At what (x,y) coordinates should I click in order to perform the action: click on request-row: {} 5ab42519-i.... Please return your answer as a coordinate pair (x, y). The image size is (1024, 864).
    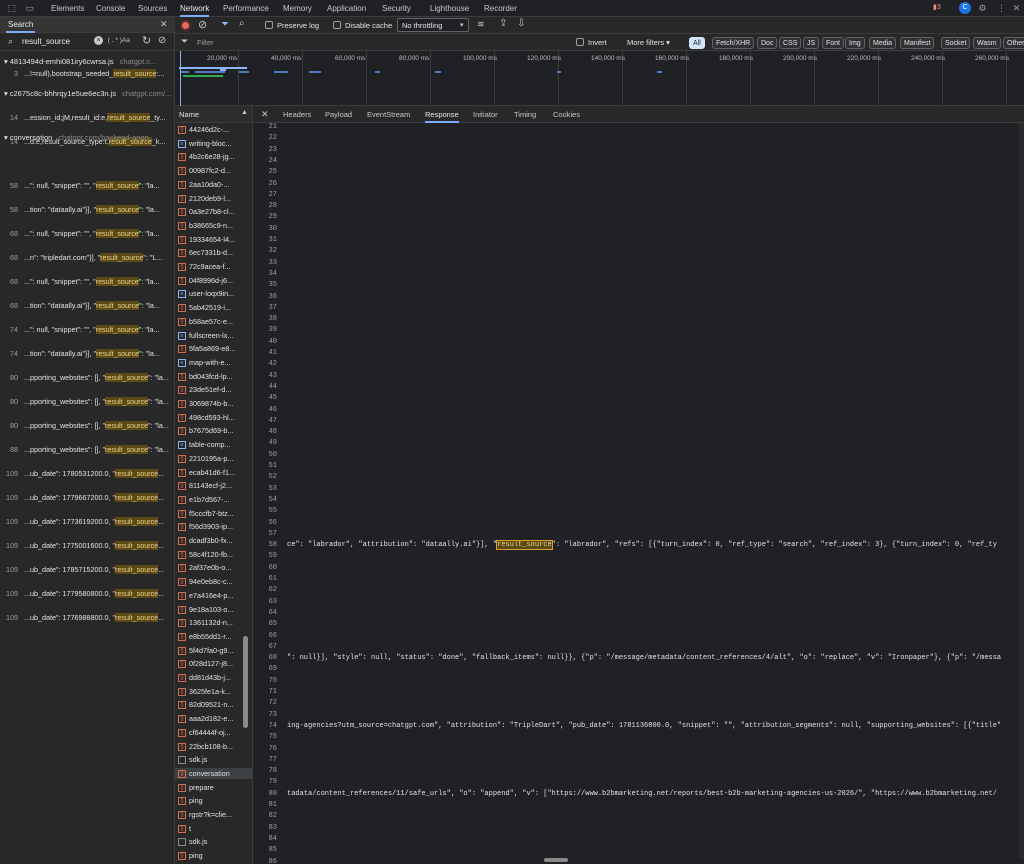
    Looking at the image, I should click on (213, 307).